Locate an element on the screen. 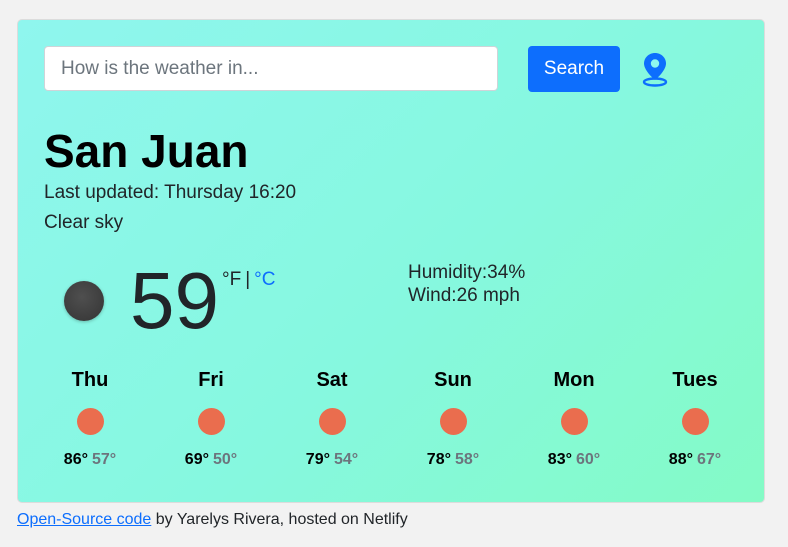 This screenshot has width=788, height=547. last-updated: Last updated: Thursday 16:20 is located at coordinates (170, 192).